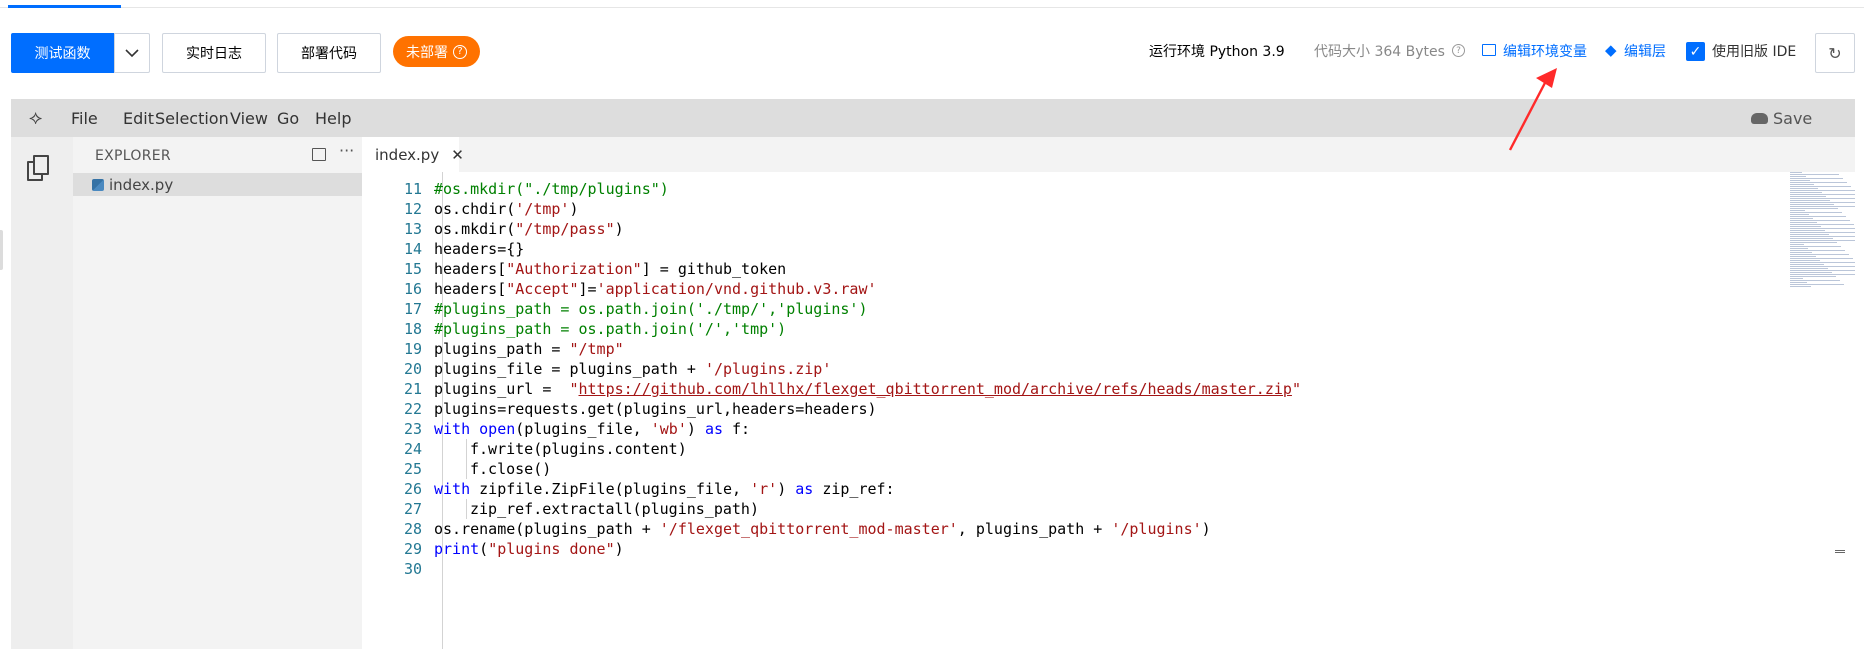 Image resolution: width=1864 pixels, height=649 pixels. I want to click on menu-edit: Edit, so click(138, 118).